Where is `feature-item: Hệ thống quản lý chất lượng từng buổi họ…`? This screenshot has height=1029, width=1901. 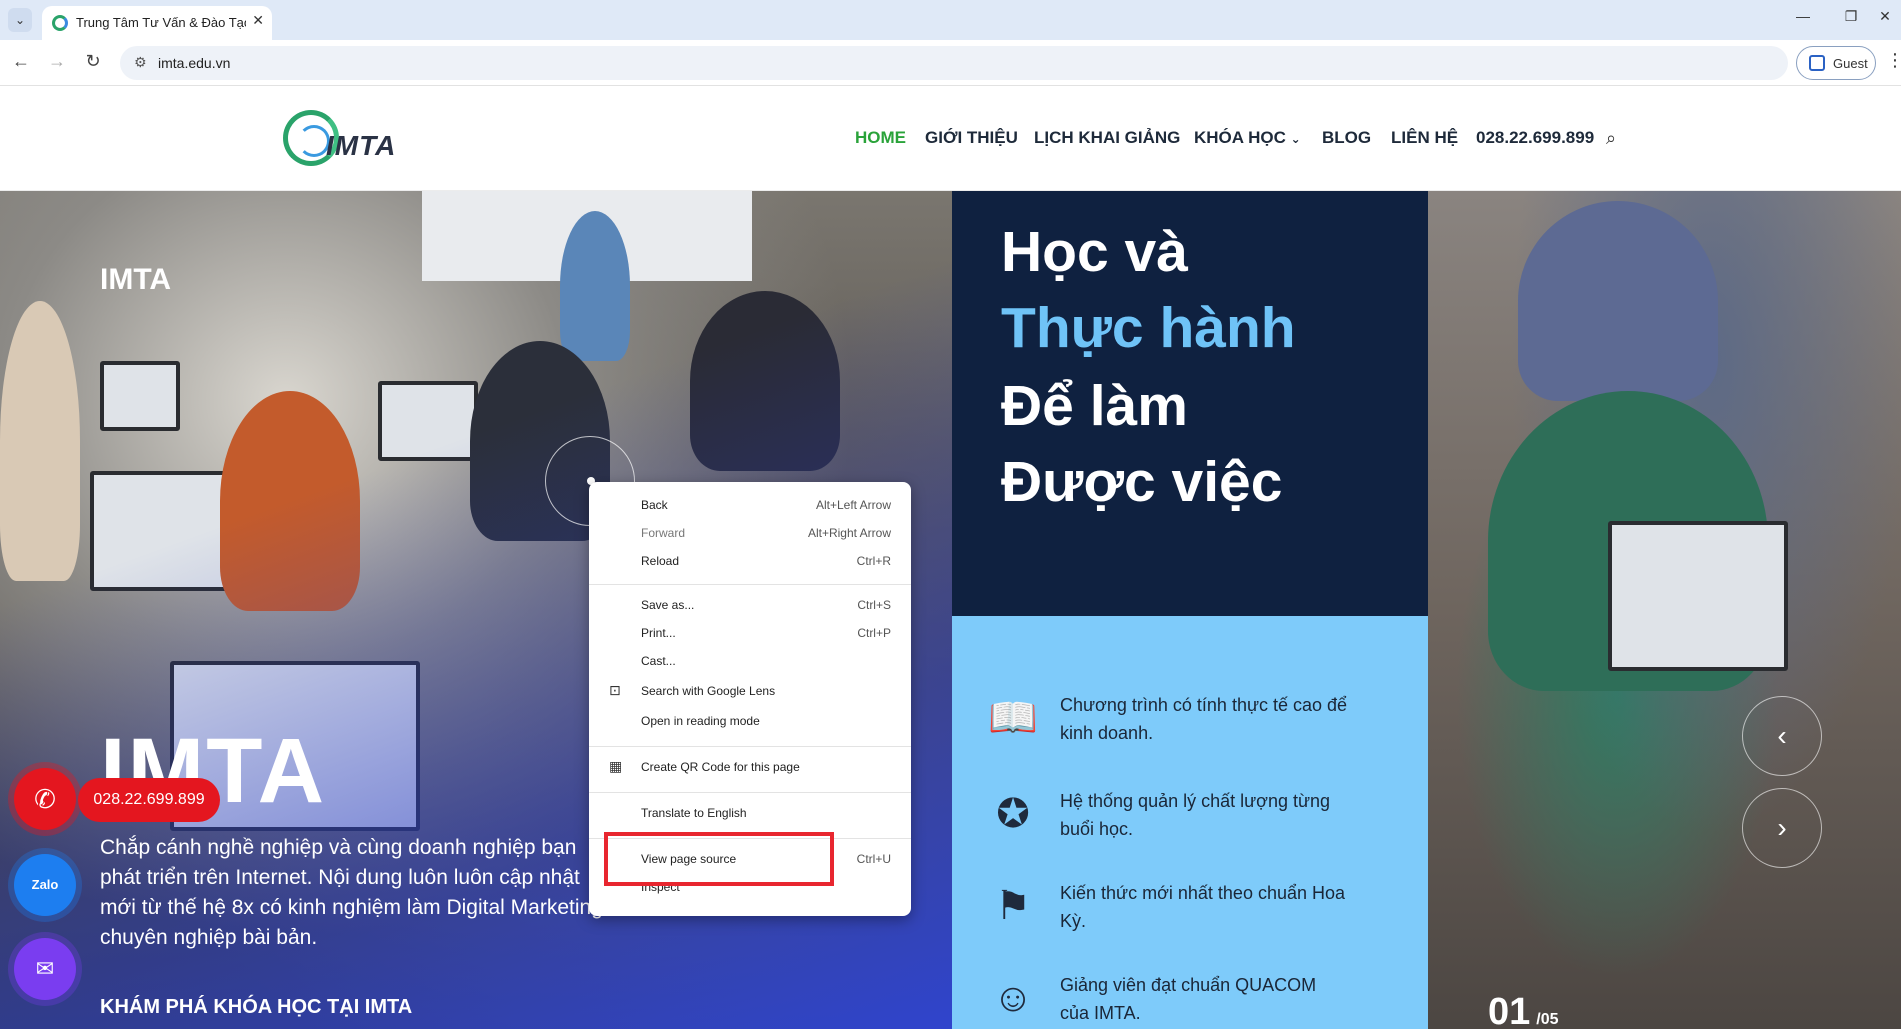
feature-item: Hệ thống quản lý chất lượng từng buổi họ… is located at coordinates (1195, 815).